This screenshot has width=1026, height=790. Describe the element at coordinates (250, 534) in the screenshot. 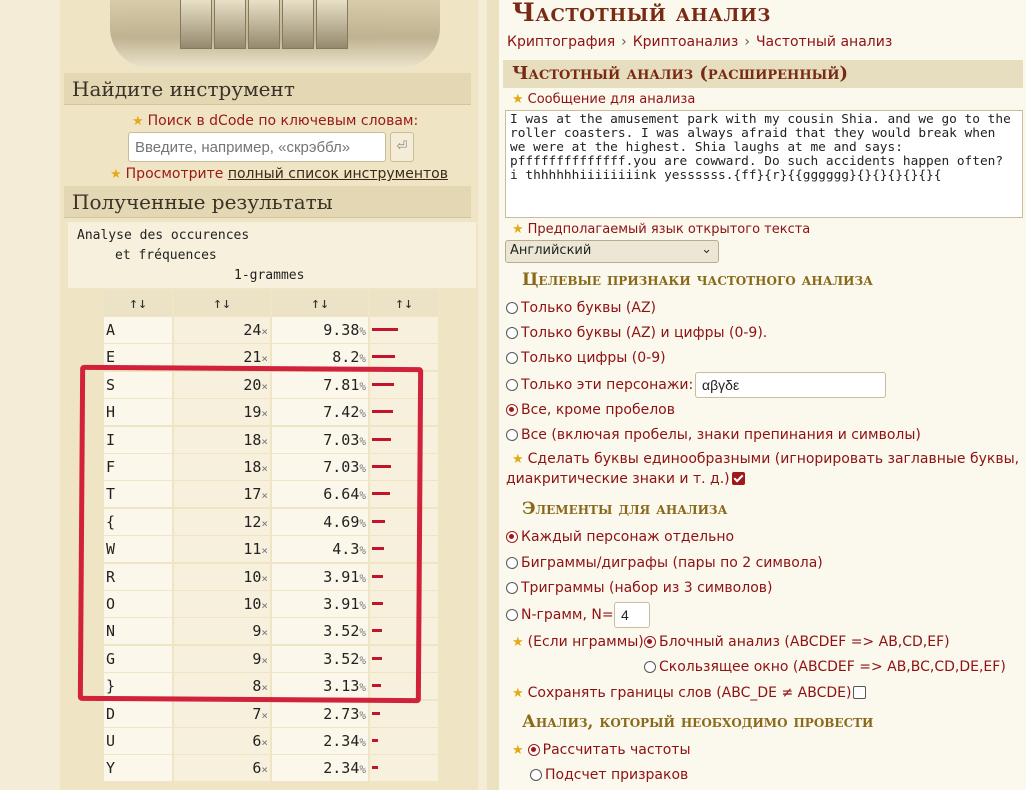

I see `highlight-annotation` at that location.